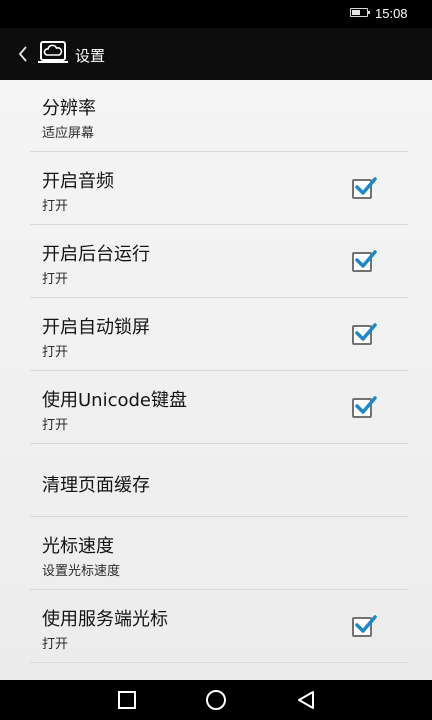 Image resolution: width=432 pixels, height=720 pixels. Describe the element at coordinates (216, 189) in the screenshot. I see `setting-audio: 开启音频 打开` at that location.